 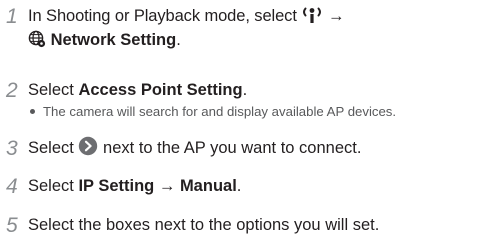 What do you see at coordinates (116, 186) in the screenshot?
I see `step-4-bold-1: IP Setting` at bounding box center [116, 186].